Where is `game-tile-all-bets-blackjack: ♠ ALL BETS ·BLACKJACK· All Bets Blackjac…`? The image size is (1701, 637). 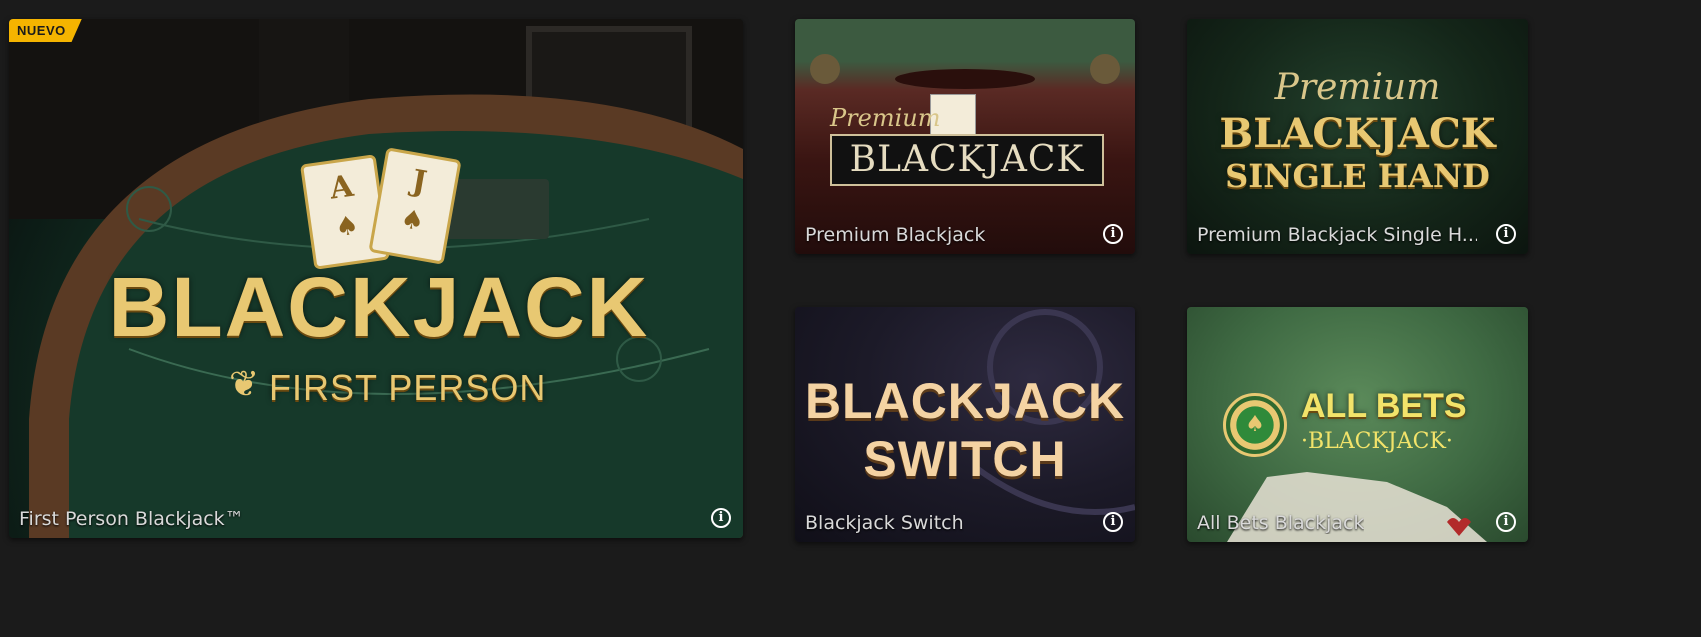
game-tile-all-bets-blackjack: ♠ ALL BETS ·BLACKJACK· All Bets Blackjac… is located at coordinates (1357, 424).